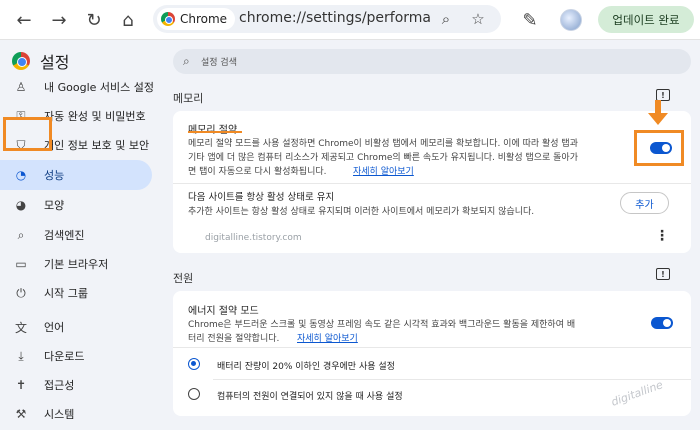 This screenshot has height=430, width=700. I want to click on speedometer-icon: ◔, so click(21, 175).